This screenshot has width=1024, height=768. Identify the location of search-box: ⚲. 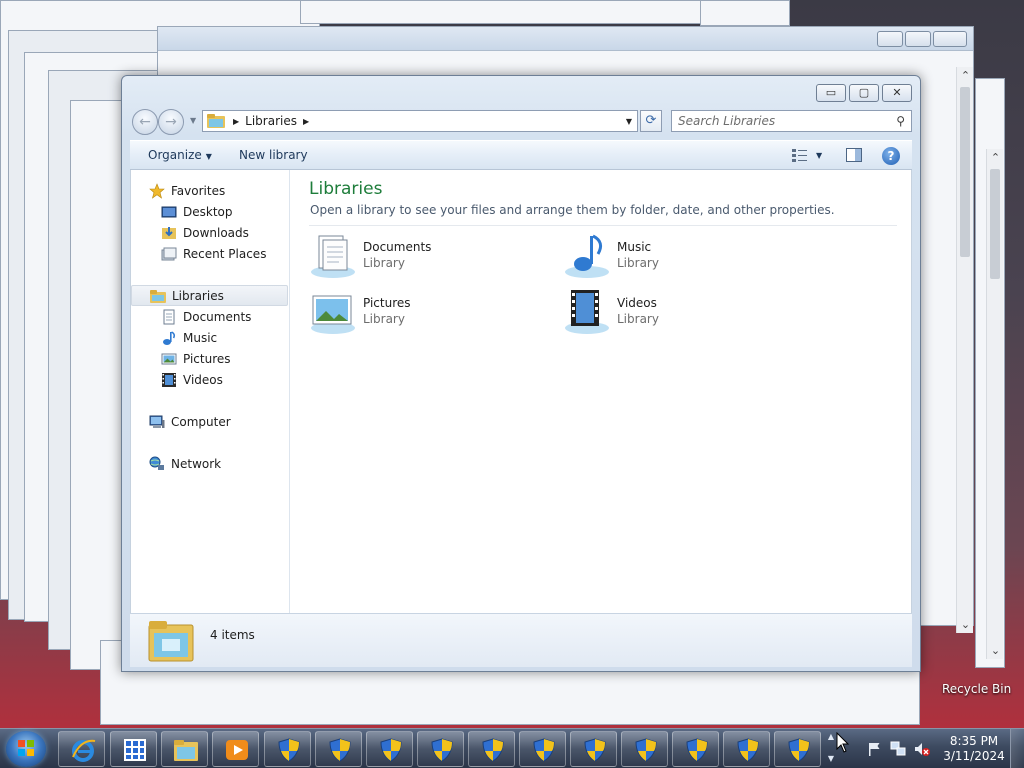
(791, 121).